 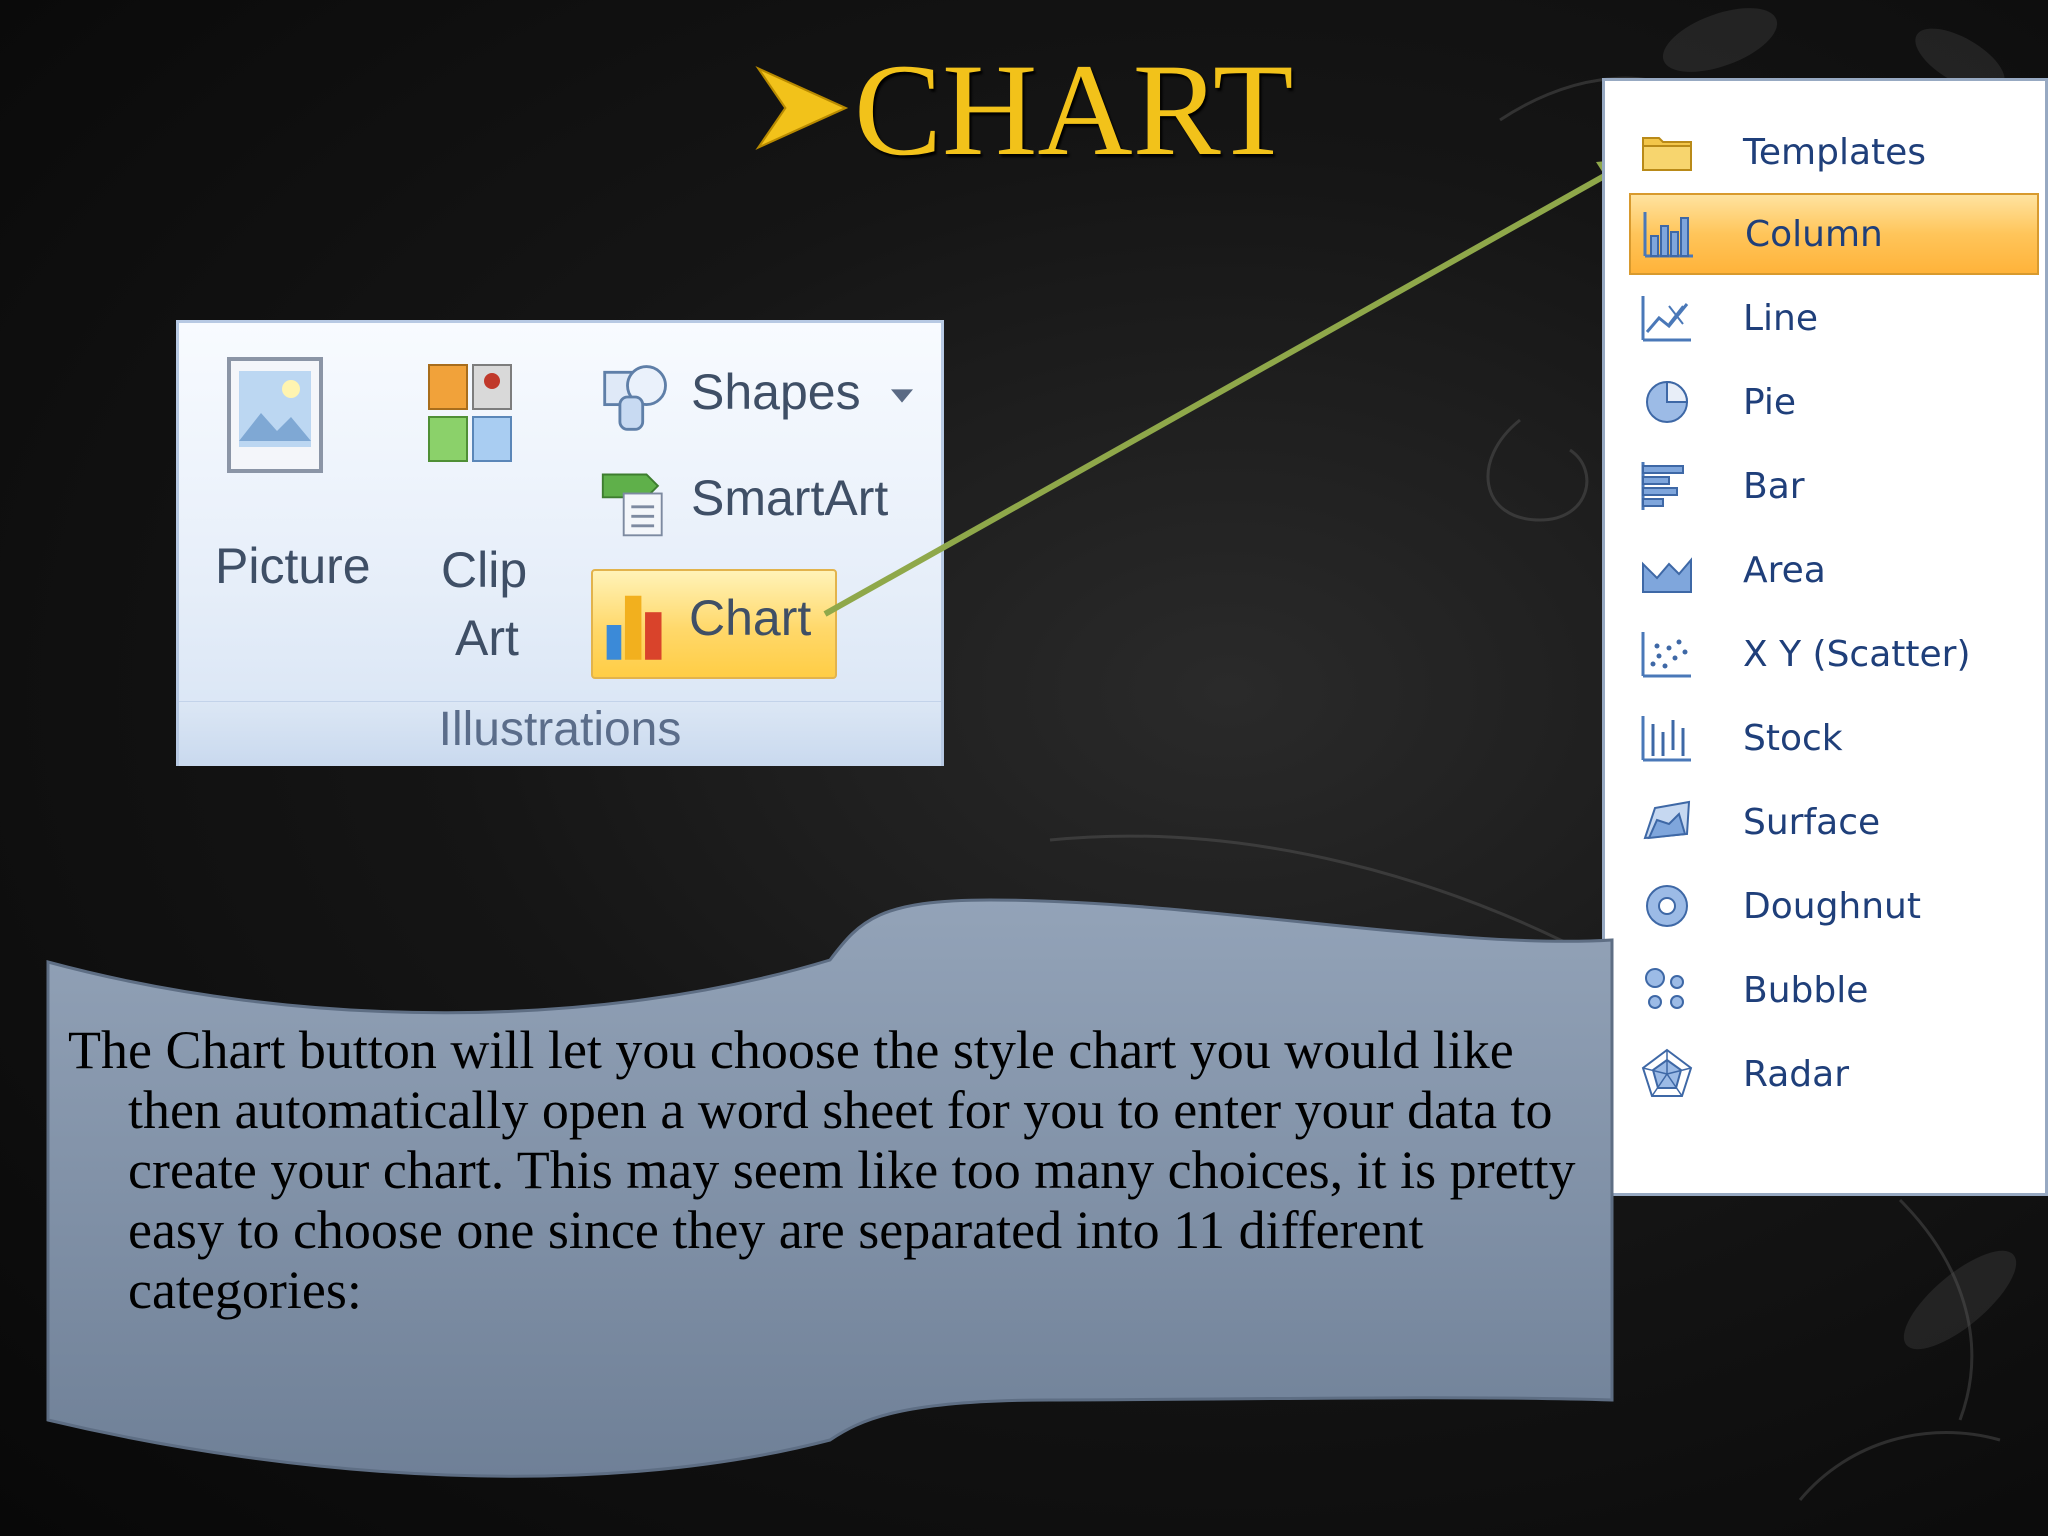 I want to click on menu-item-label: Surface, so click(x=1812, y=822).